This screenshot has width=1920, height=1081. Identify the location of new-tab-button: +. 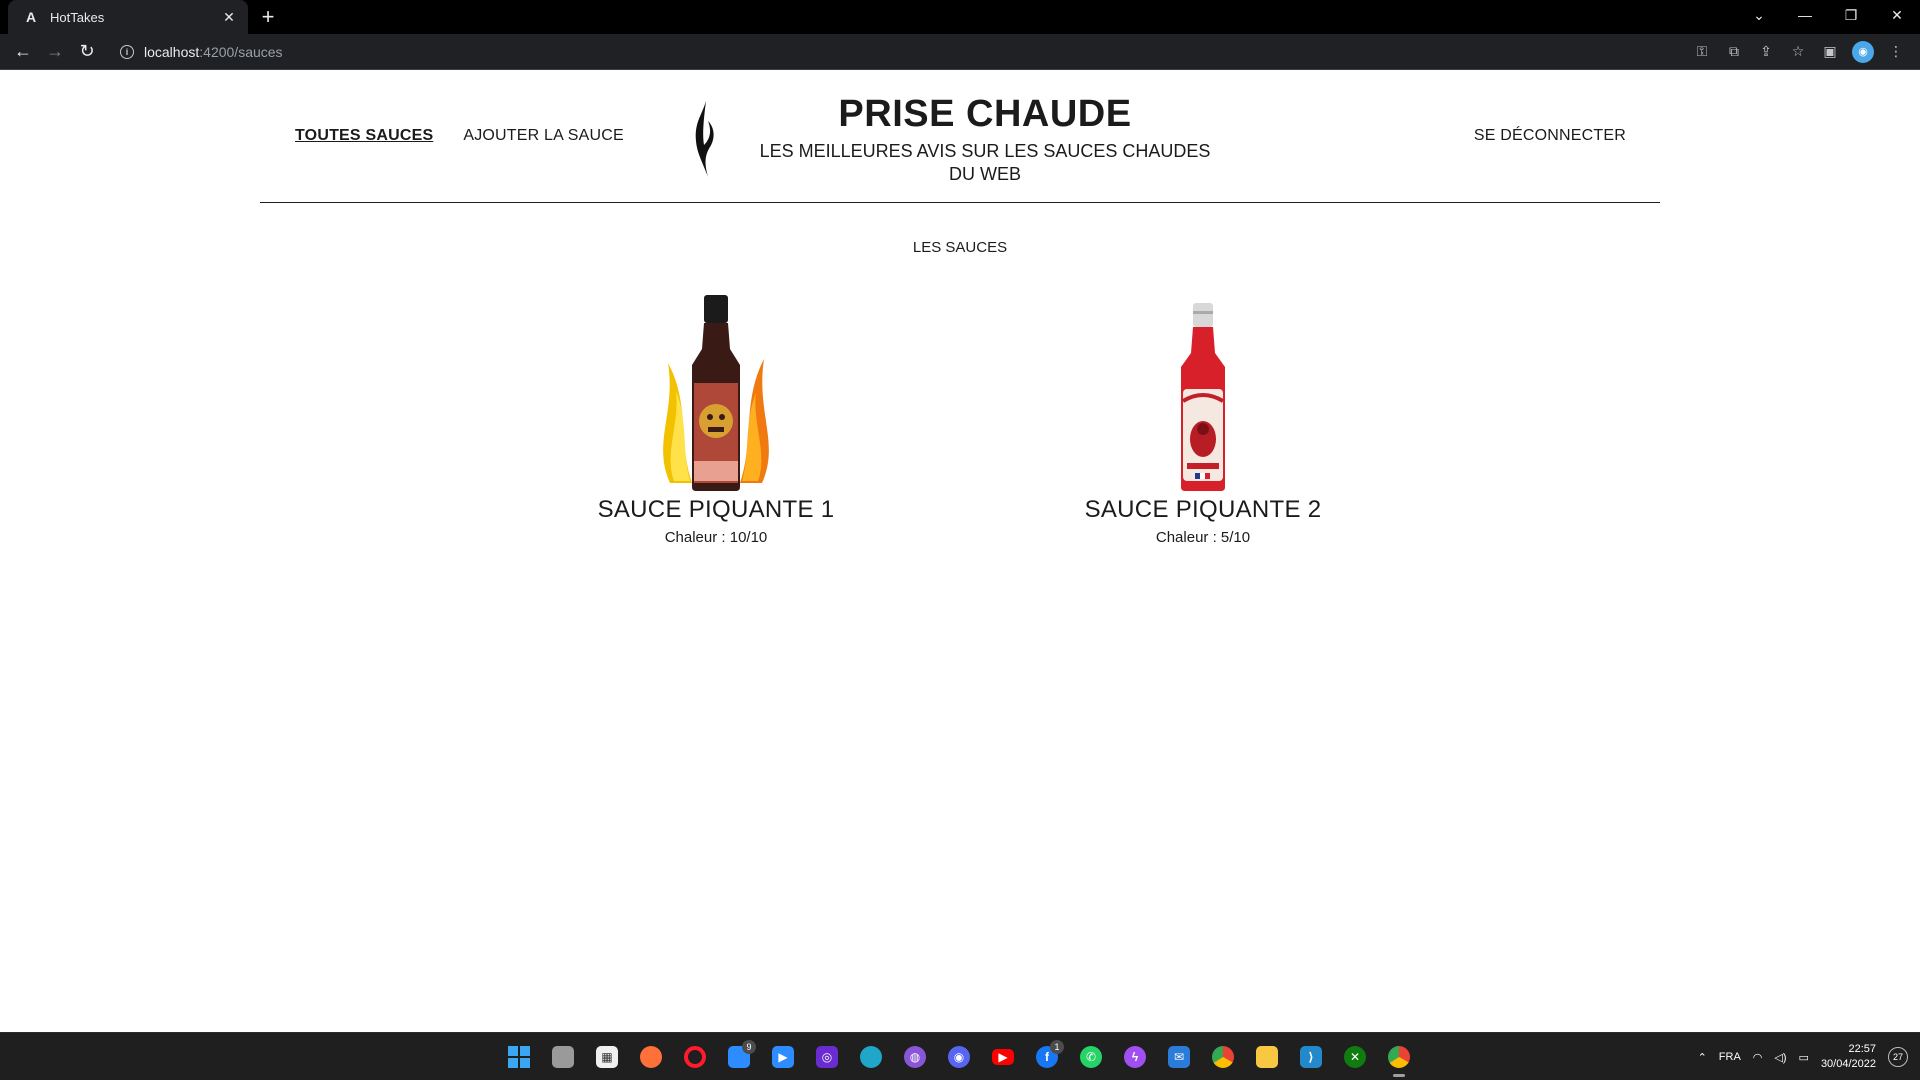
(268, 17).